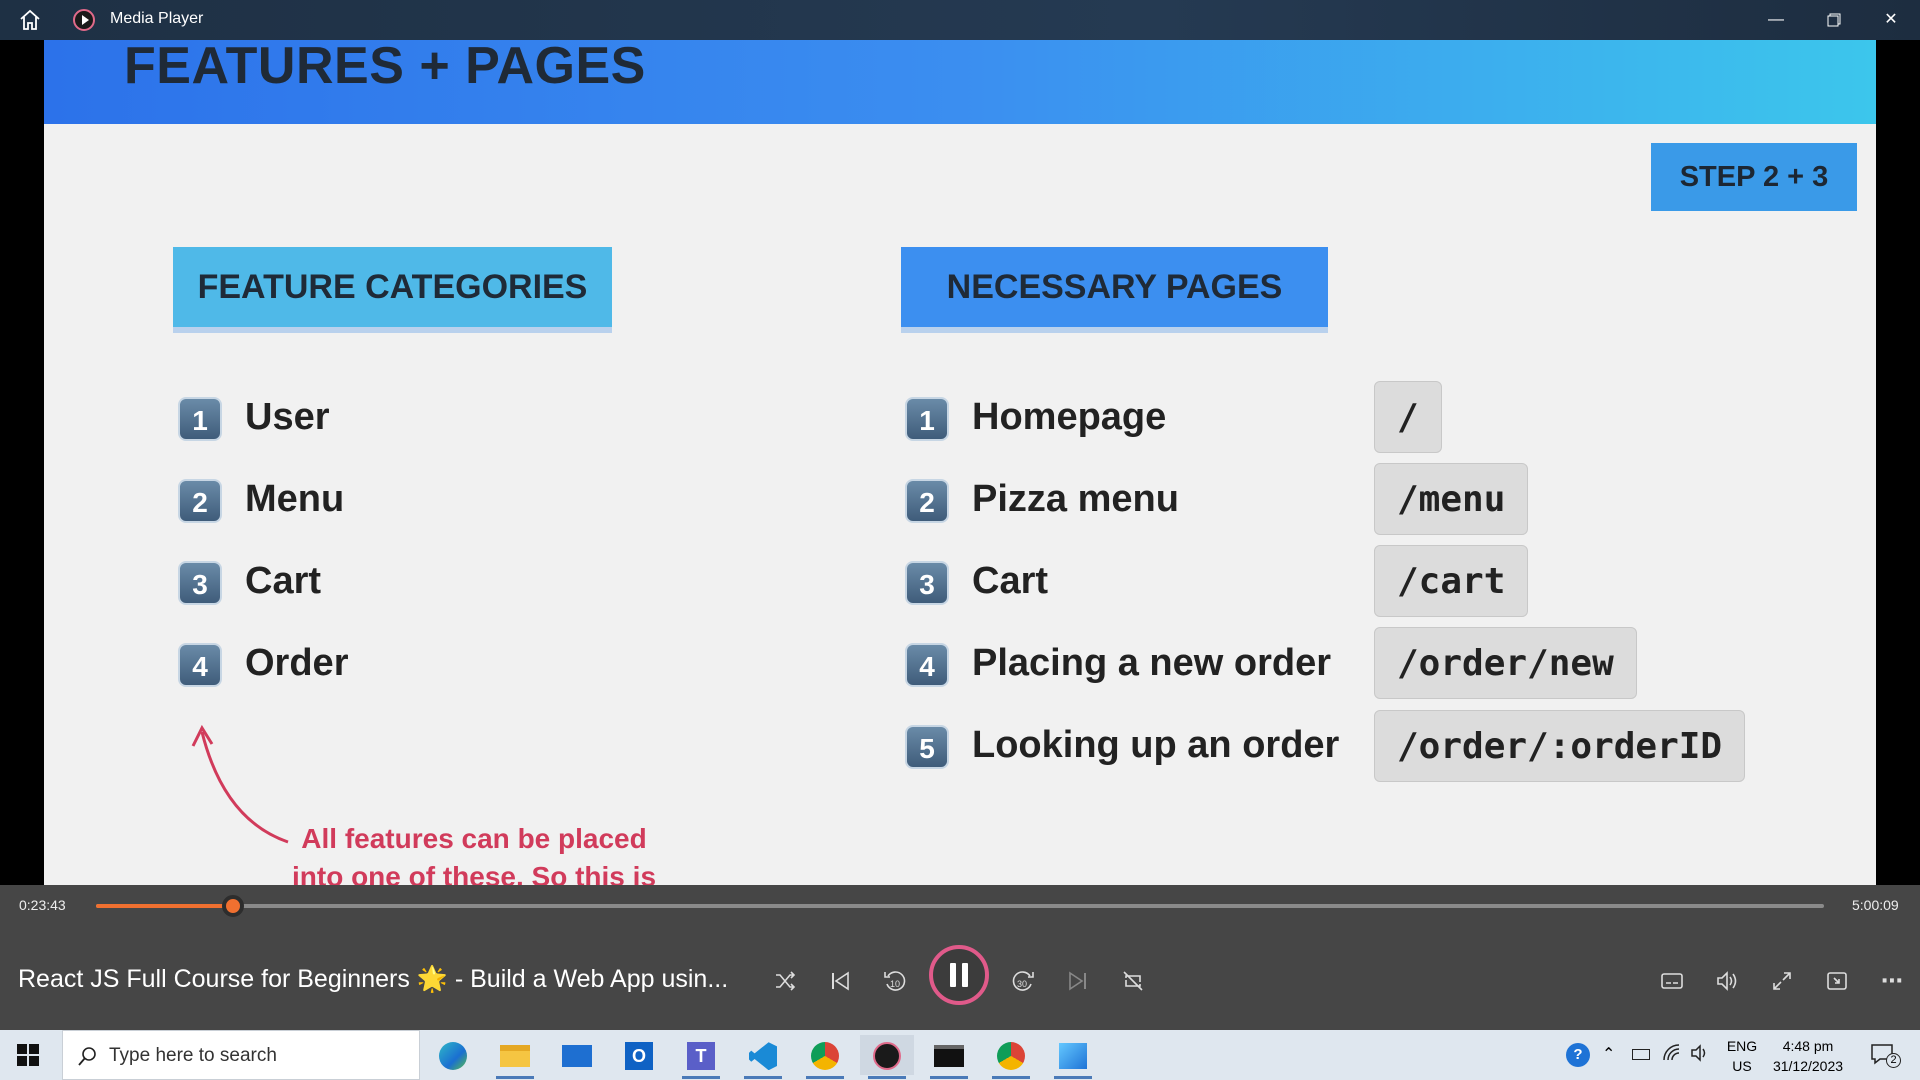  Describe the element at coordinates (959, 975) in the screenshot. I see `pause-icon` at that location.